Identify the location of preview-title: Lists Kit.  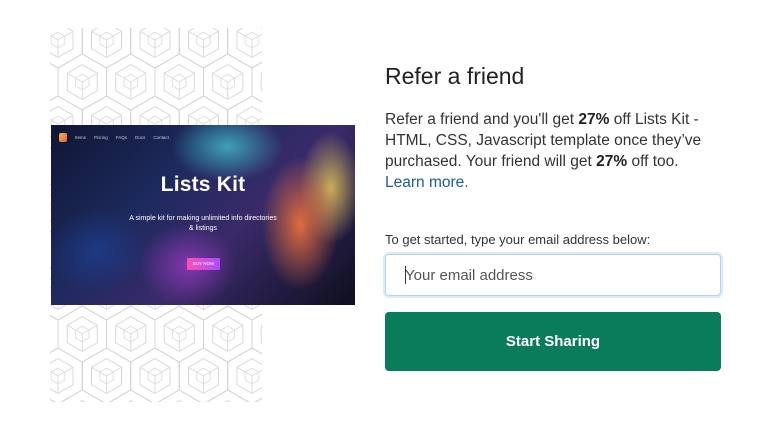
(203, 184).